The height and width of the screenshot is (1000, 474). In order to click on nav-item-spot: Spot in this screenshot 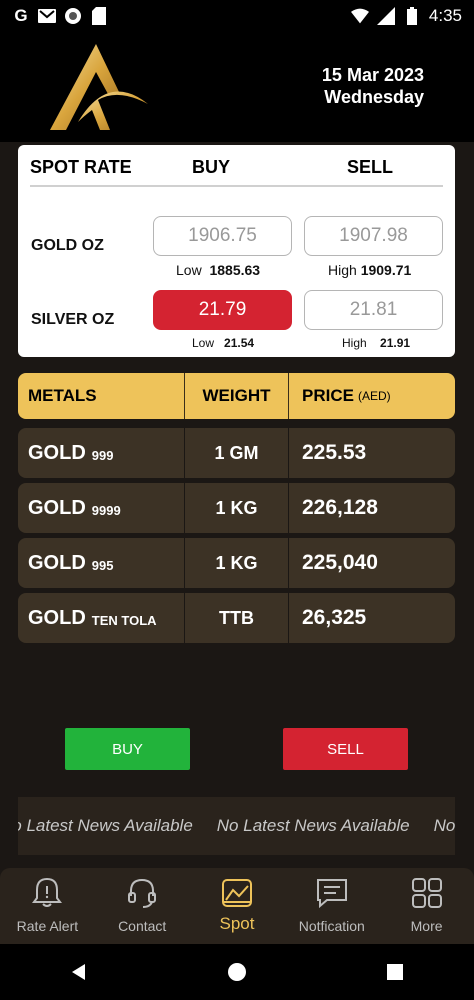, I will do `click(237, 906)`.